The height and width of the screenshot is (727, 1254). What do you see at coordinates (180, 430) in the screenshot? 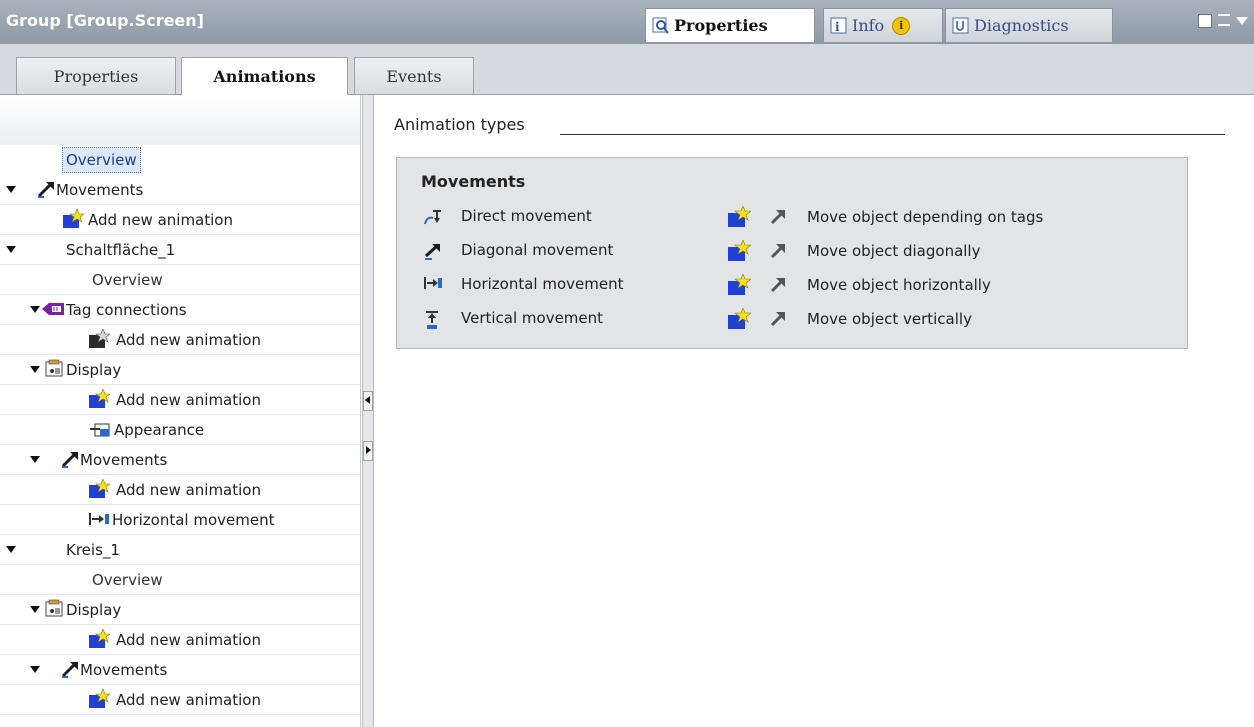
I see `tree-item-appearance: Appearance` at bounding box center [180, 430].